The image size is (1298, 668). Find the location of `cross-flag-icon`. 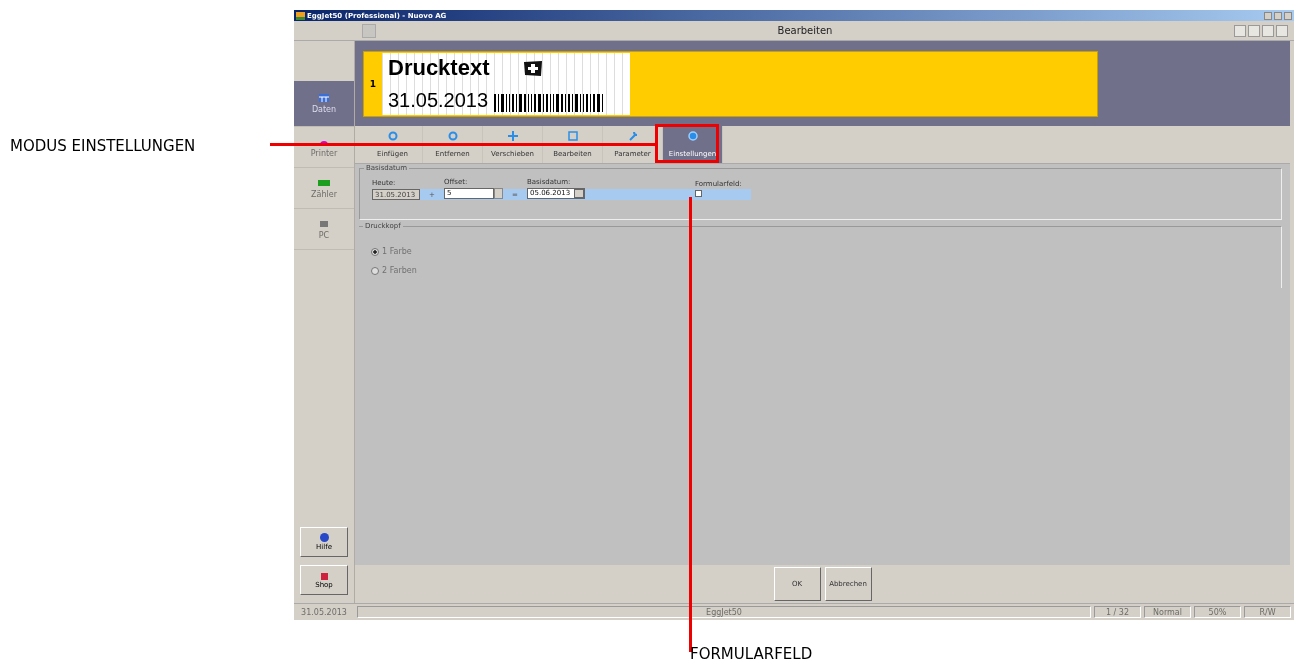

cross-flag-icon is located at coordinates (533, 68).